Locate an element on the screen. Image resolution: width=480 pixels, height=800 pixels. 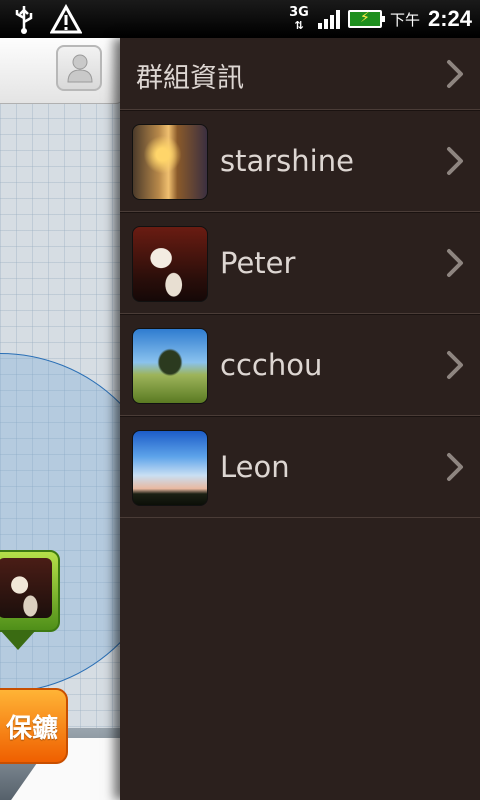
contacts-button is located at coordinates (79, 68).